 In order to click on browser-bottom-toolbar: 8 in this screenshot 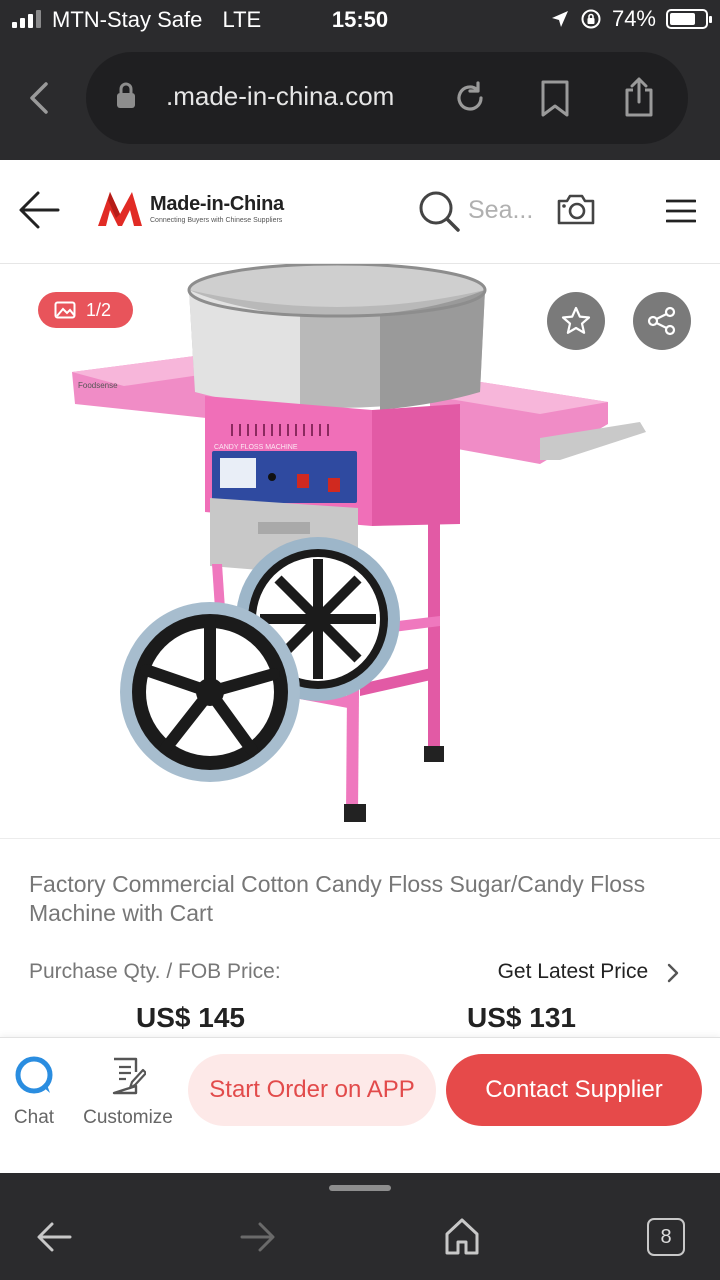, I will do `click(360, 1226)`.